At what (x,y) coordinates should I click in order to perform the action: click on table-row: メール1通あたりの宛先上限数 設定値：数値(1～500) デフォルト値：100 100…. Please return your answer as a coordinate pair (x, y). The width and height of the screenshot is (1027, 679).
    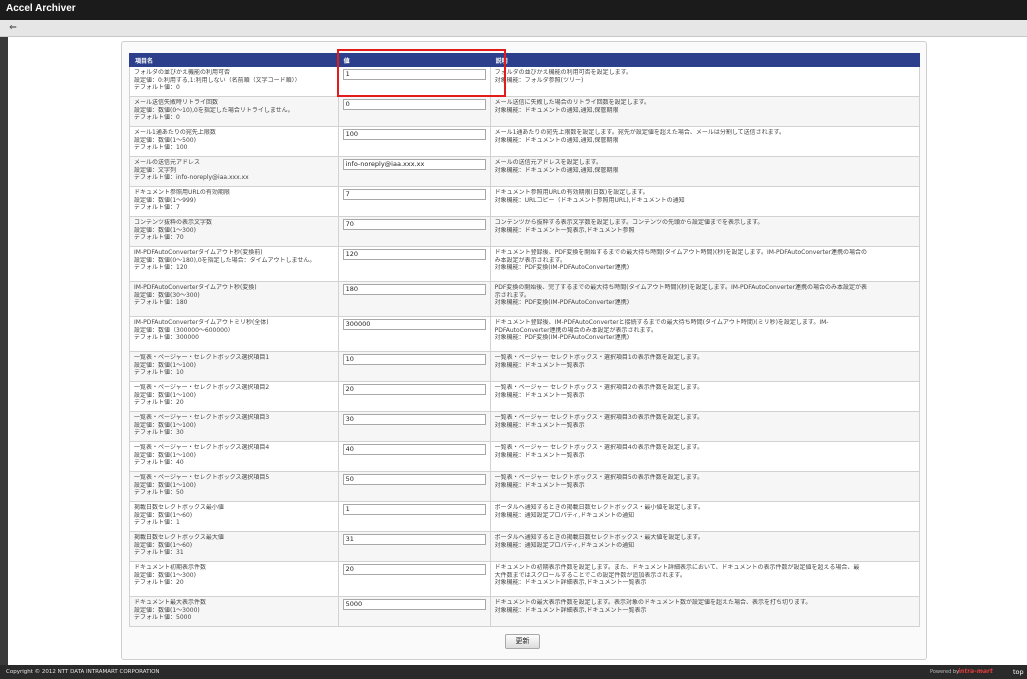
    Looking at the image, I should click on (525, 141).